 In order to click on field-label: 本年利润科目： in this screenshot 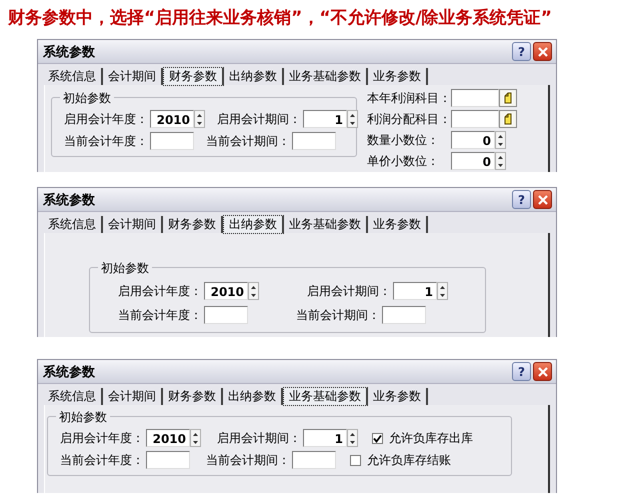, I will do `click(409, 98)`.